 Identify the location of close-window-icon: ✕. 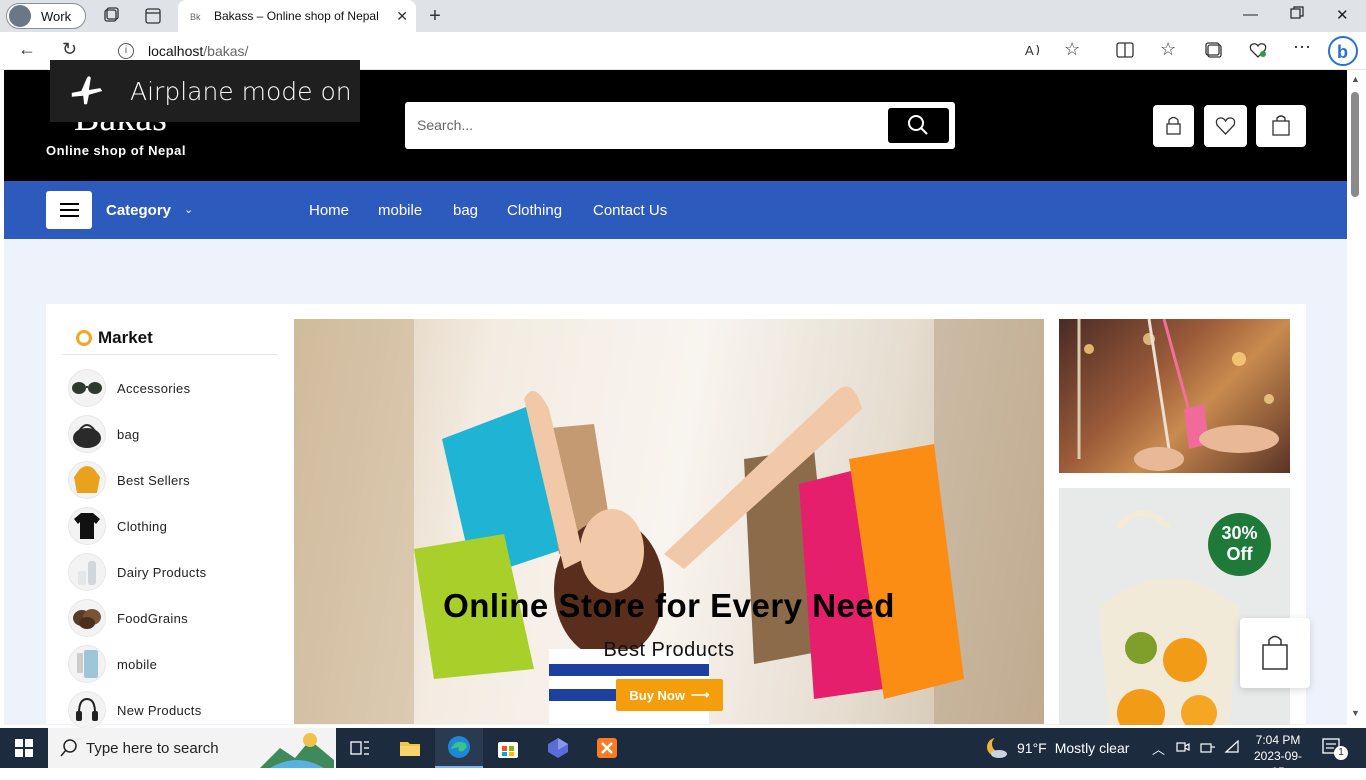
(1342, 15).